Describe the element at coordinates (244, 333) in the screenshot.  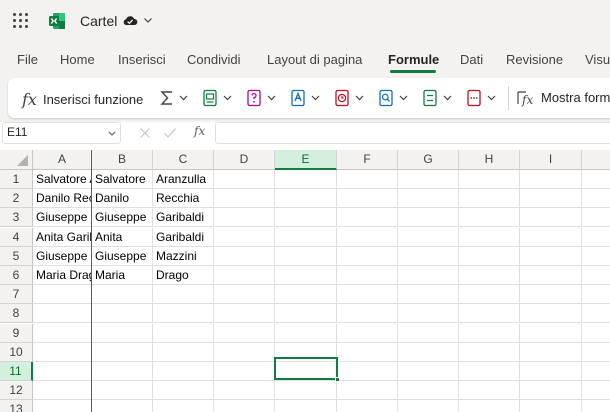
I see `cell-d9` at that location.